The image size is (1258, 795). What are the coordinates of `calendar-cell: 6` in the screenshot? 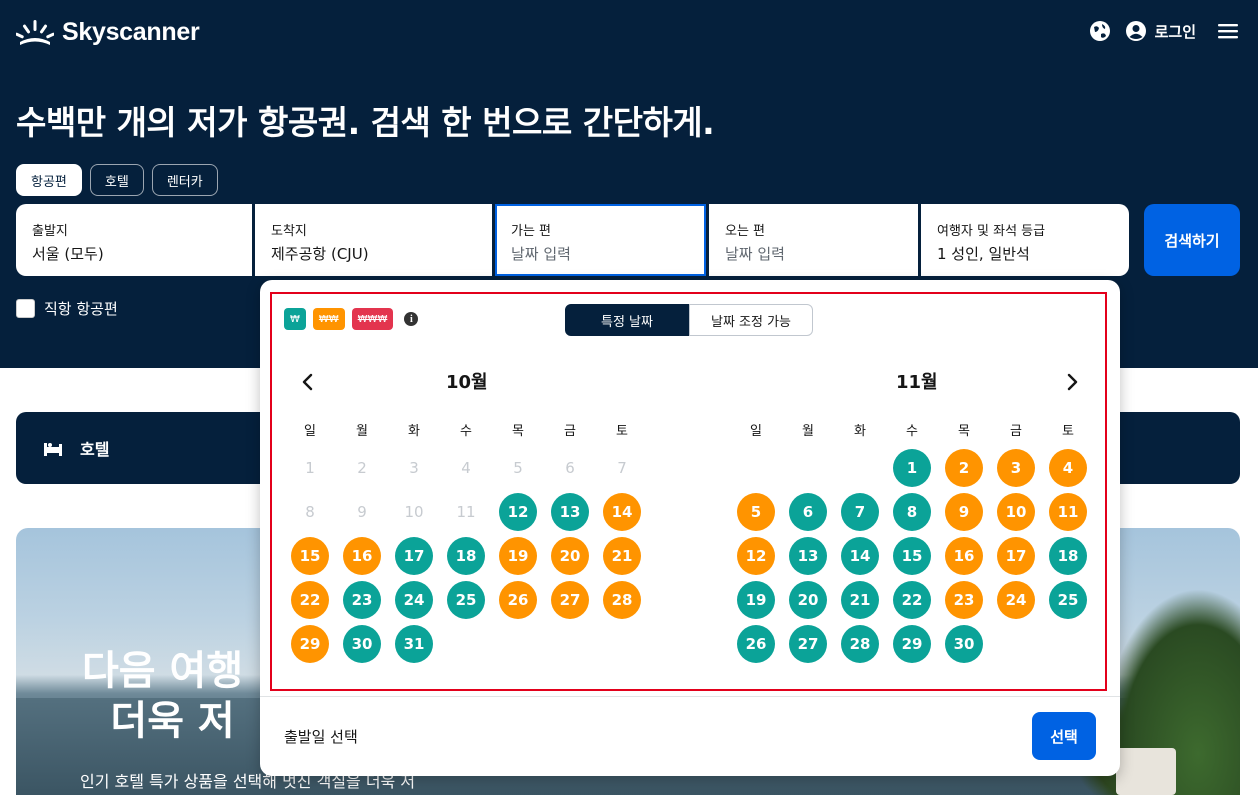 It's located at (808, 512).